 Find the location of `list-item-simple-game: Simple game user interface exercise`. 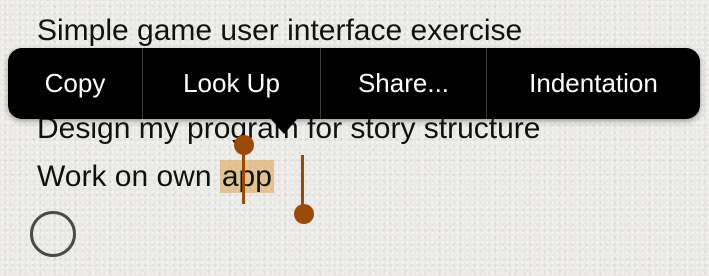

list-item-simple-game: Simple game user interface exercise is located at coordinates (279, 31).